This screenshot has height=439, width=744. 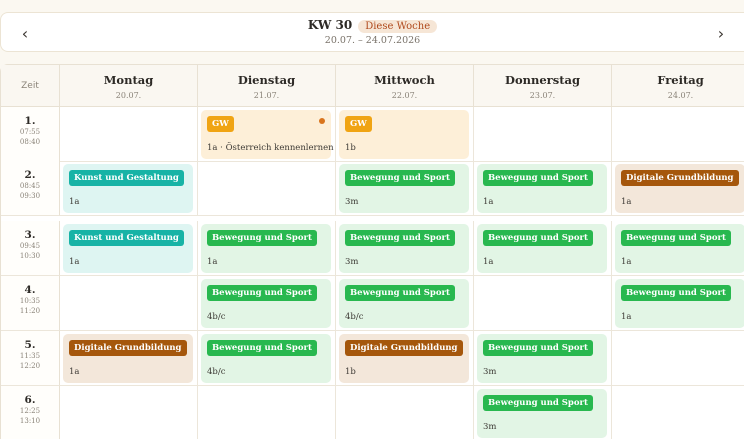 I want to click on period-start-time: 08:45, so click(x=30, y=186).